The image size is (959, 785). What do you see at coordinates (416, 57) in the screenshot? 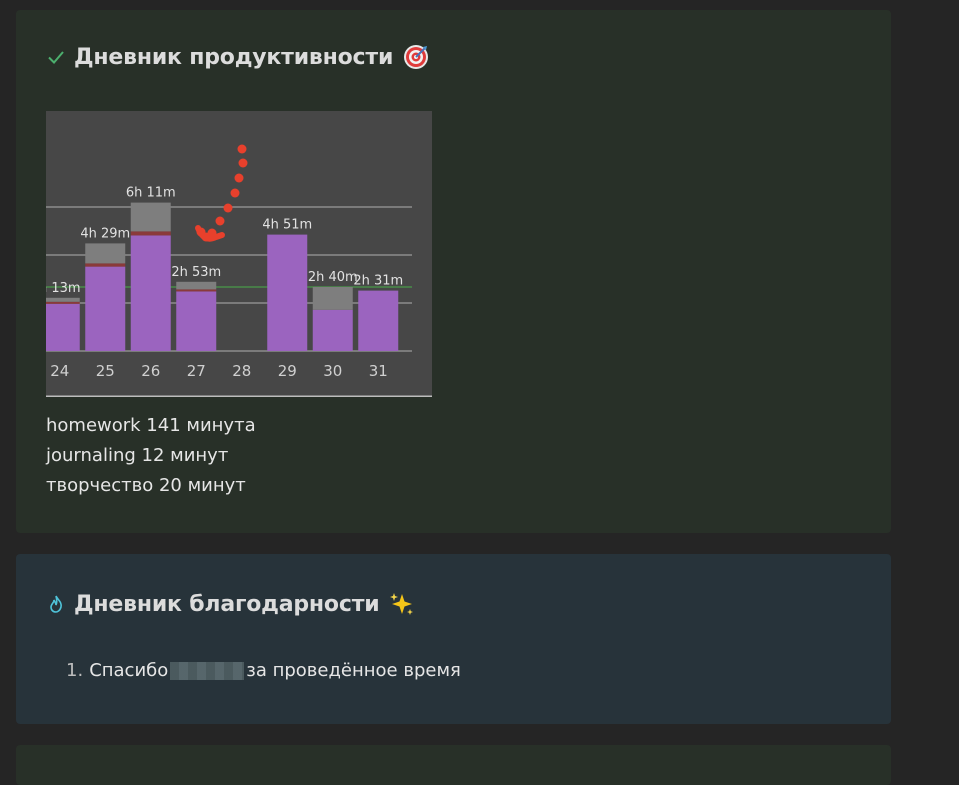
I see `target-emoji-icon` at bounding box center [416, 57].